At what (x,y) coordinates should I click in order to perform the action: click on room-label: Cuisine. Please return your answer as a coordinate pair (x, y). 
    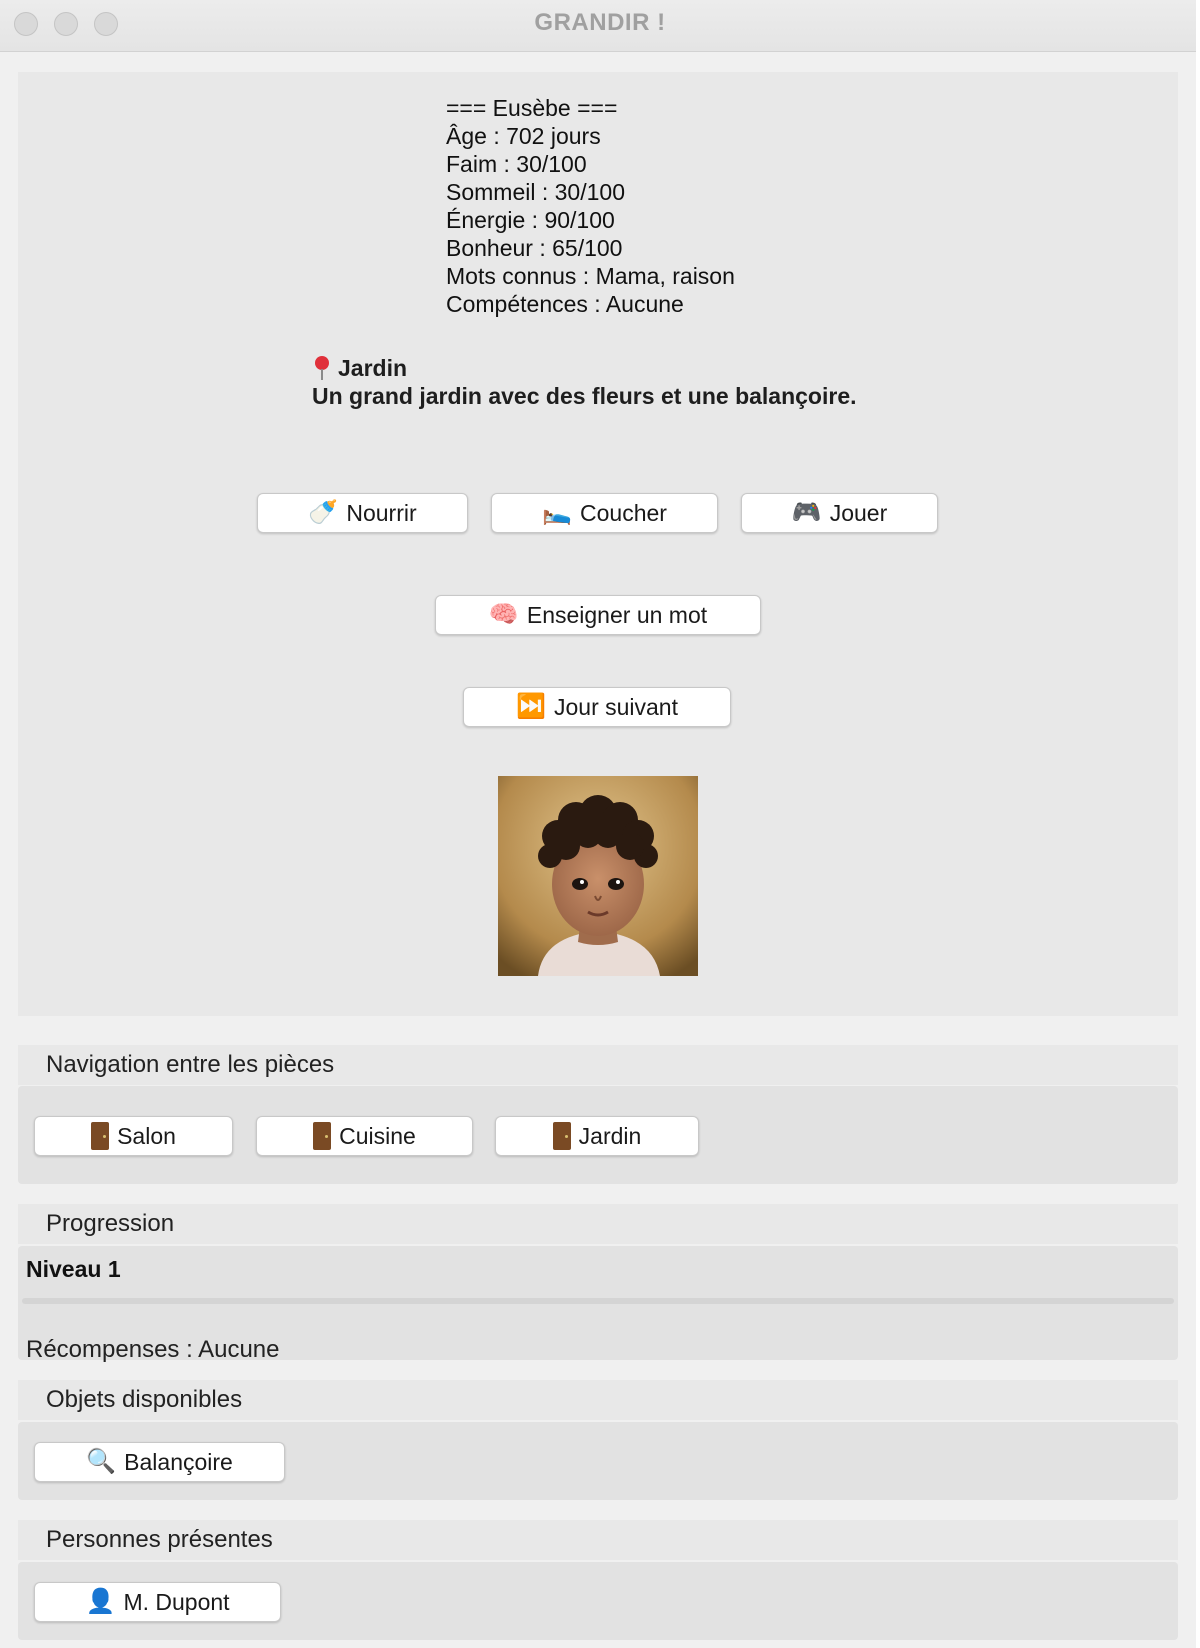
    Looking at the image, I should click on (377, 1135).